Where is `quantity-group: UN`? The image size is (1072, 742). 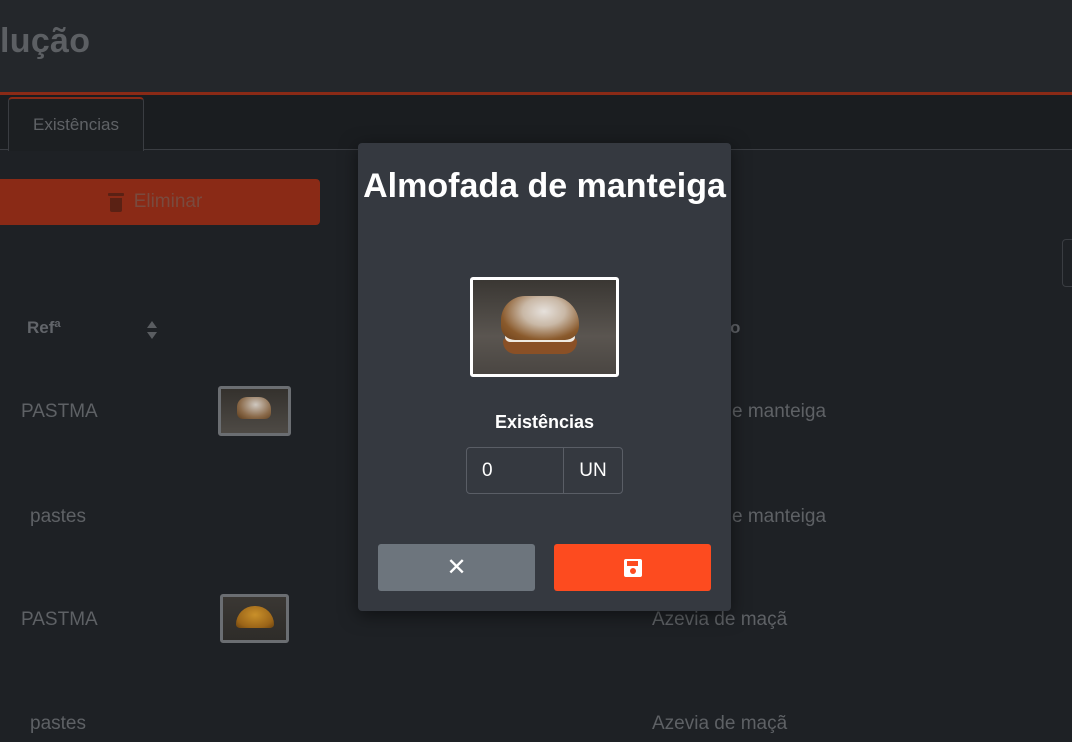 quantity-group: UN is located at coordinates (544, 470).